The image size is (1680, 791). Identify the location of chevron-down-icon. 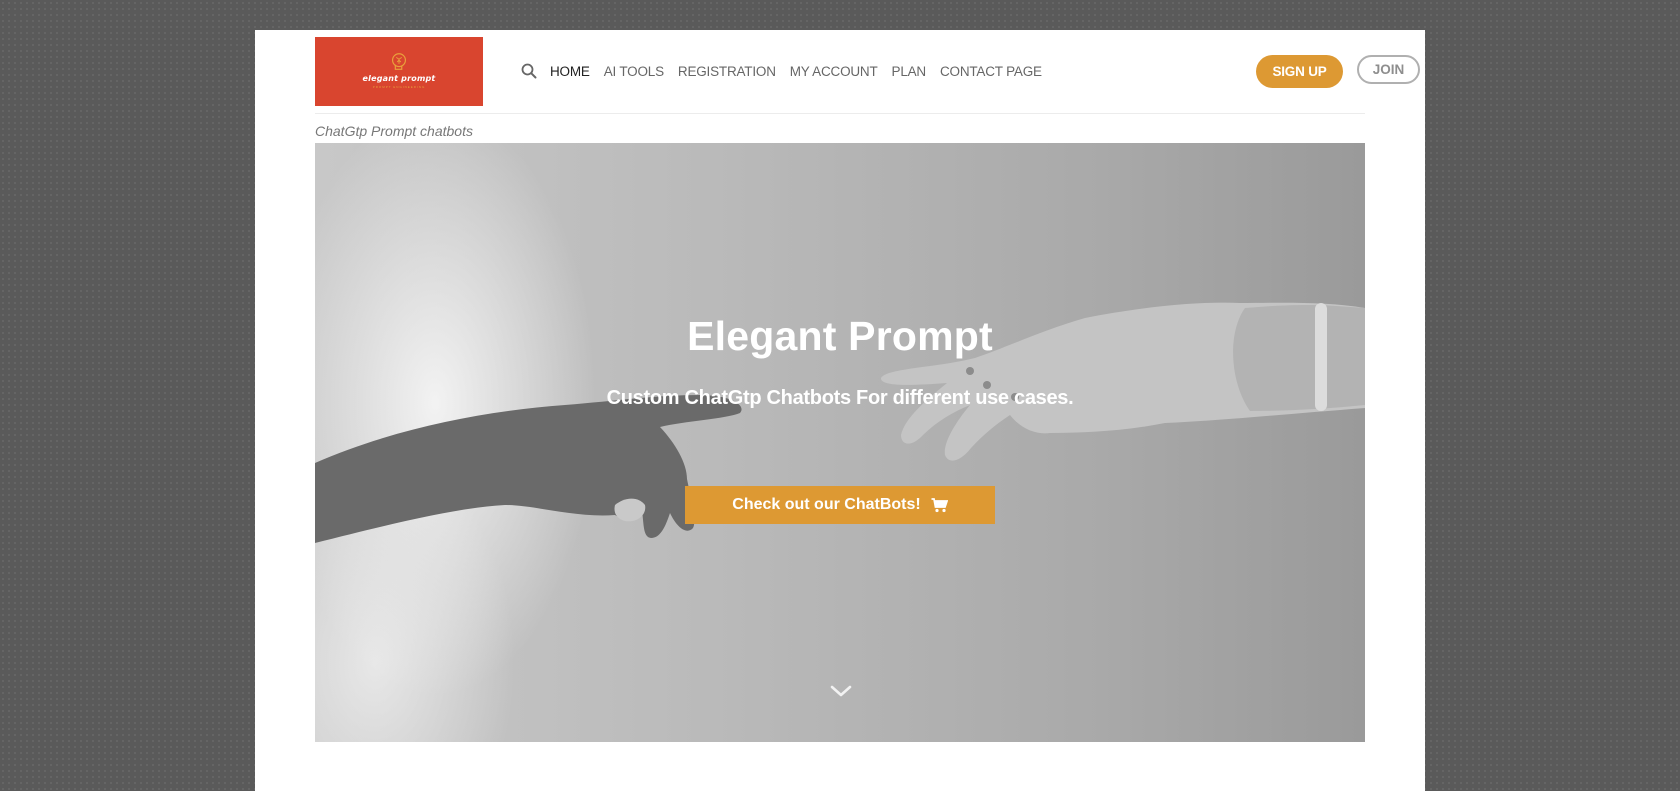
(841, 691).